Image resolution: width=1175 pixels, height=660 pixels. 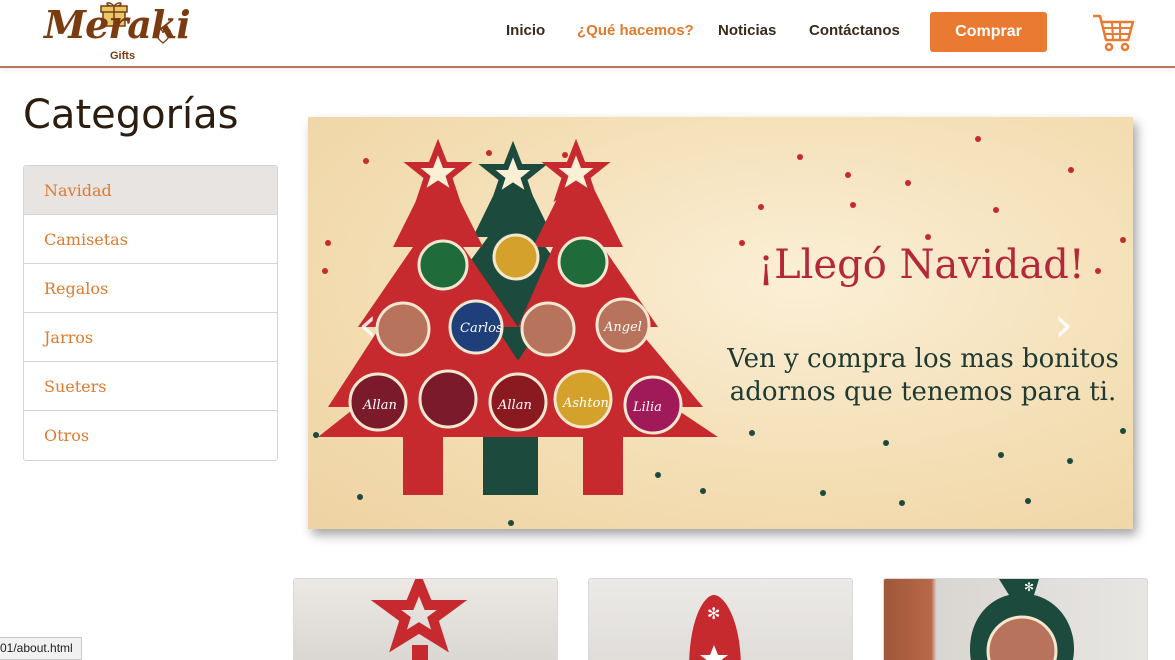 I want to click on product-card, so click(x=425, y=619).